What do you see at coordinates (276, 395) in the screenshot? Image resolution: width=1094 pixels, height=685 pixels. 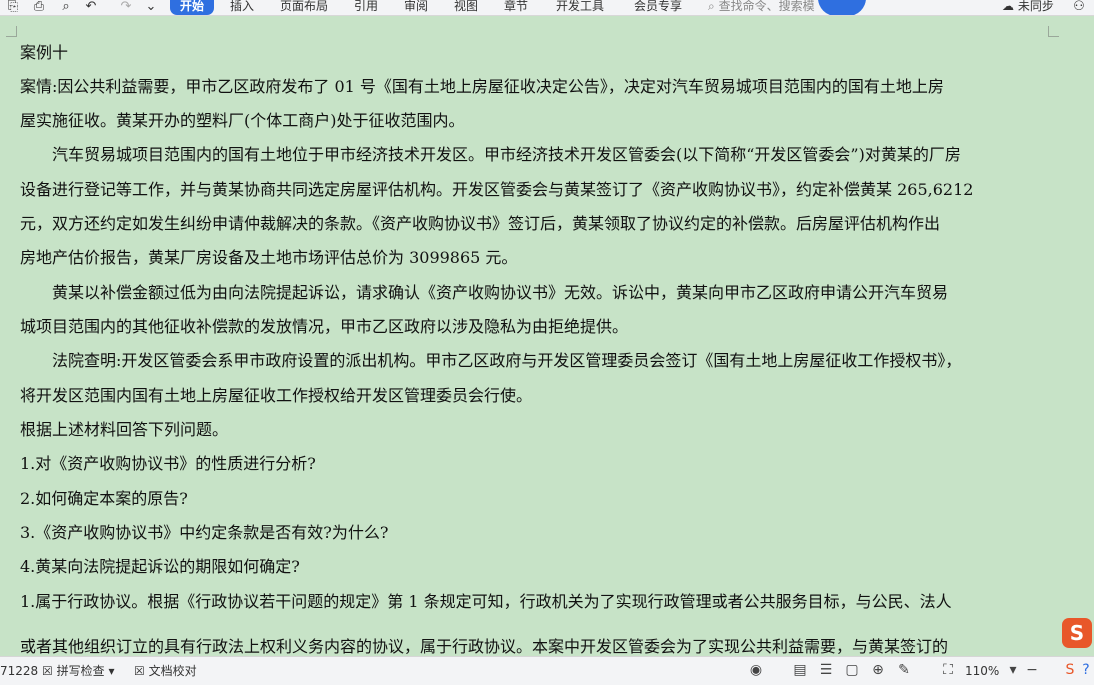 I see `doc-line: 将开发区范围内国有土地上房屋征收工作授权给开发区管理委员会行使。` at bounding box center [276, 395].